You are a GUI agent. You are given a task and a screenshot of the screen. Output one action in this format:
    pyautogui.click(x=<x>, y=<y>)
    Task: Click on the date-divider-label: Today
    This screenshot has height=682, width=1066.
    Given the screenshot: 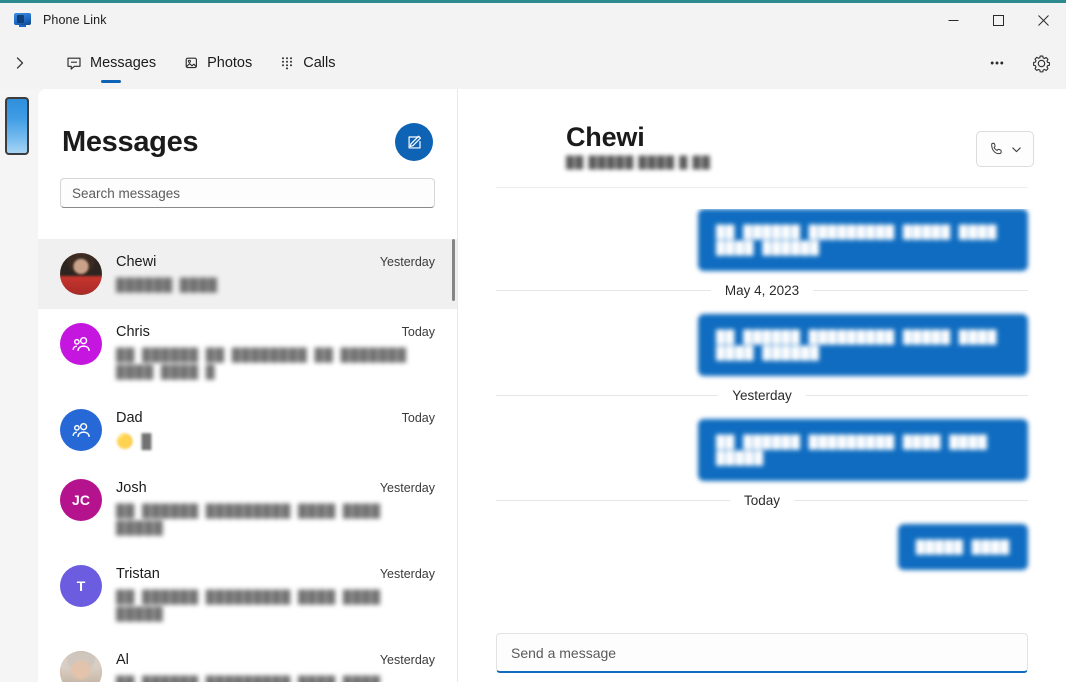 What is the action you would take?
    pyautogui.click(x=762, y=500)
    